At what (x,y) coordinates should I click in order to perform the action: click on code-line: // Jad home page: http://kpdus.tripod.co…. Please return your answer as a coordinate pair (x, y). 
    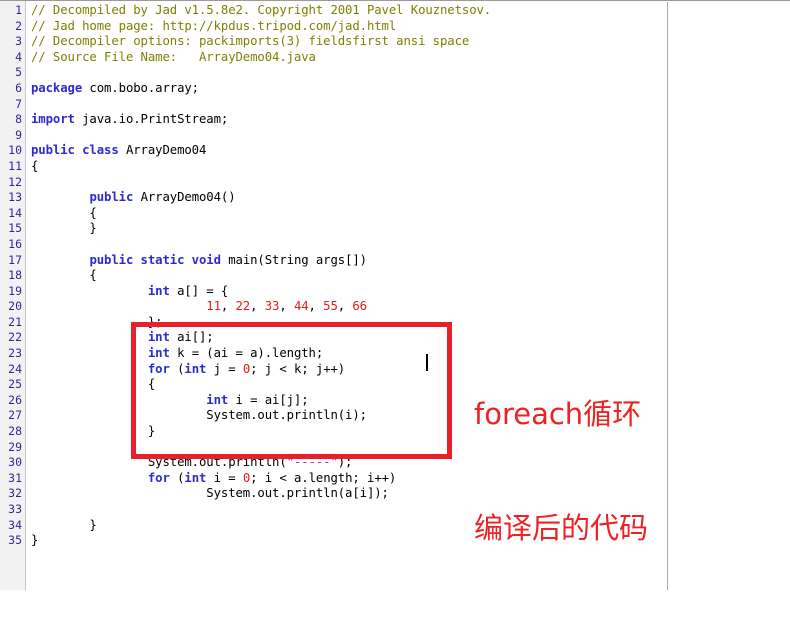
    Looking at the image, I should click on (347, 27).